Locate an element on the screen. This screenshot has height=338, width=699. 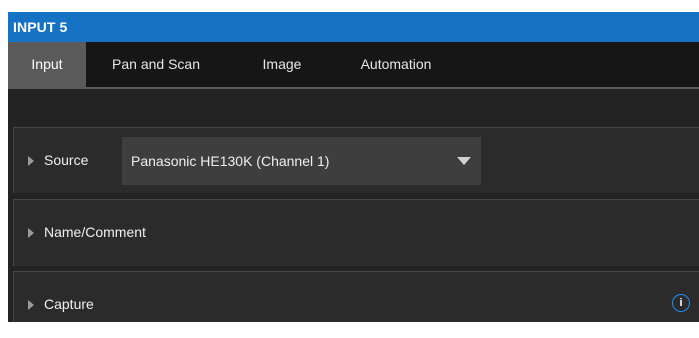
source-label: Source is located at coordinates (66, 160).